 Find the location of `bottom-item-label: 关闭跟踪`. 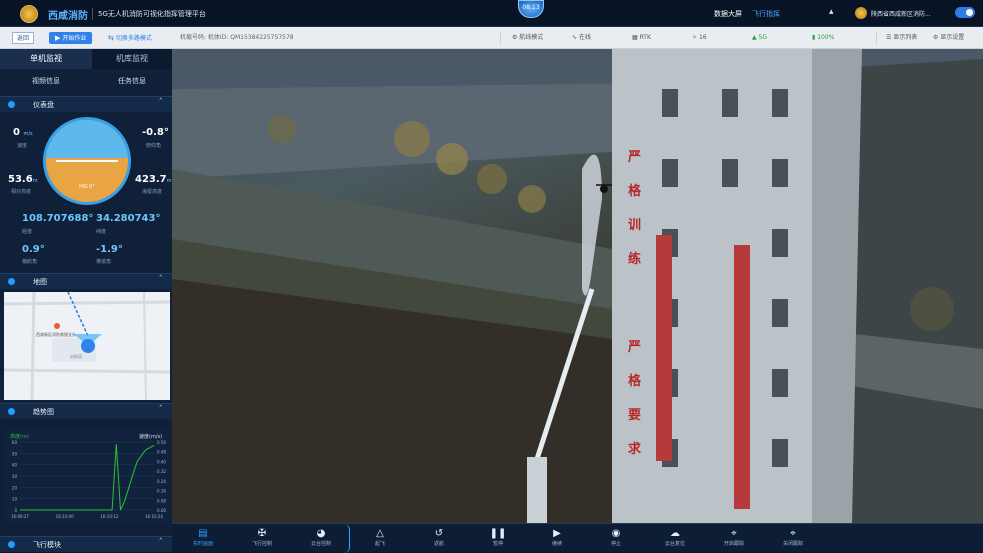

bottom-item-label: 关闭跟踪 is located at coordinates (792, 544).